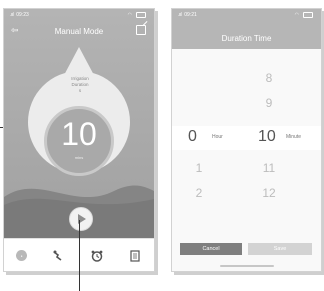 Image resolution: width=324 pixels, height=291 pixels. What do you see at coordinates (97, 256) in the screenshot?
I see `alarm-clock-icon` at bounding box center [97, 256].